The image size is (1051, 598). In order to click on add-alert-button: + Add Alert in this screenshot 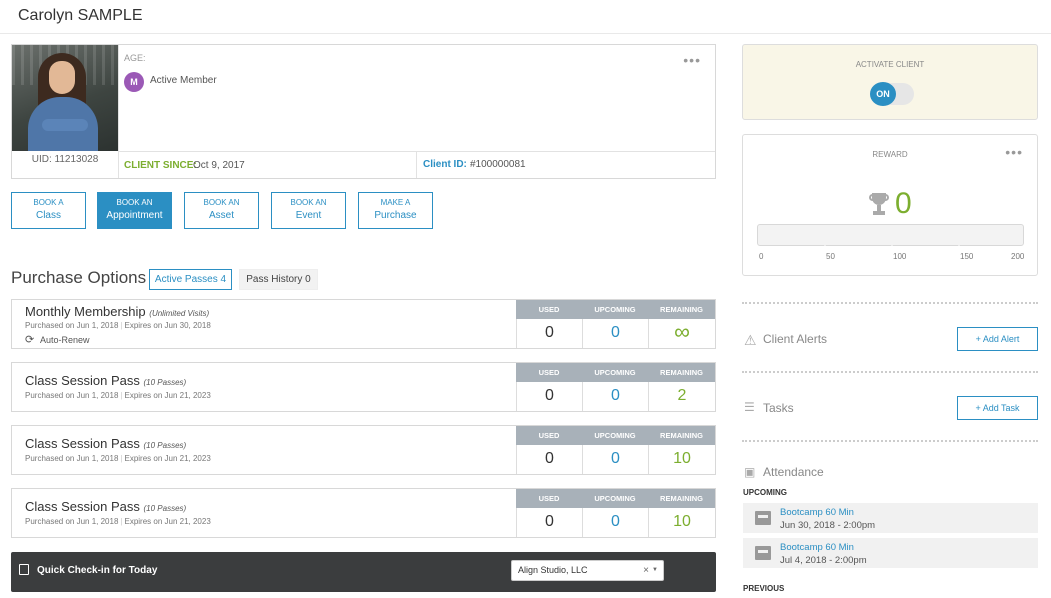, I will do `click(997, 339)`.